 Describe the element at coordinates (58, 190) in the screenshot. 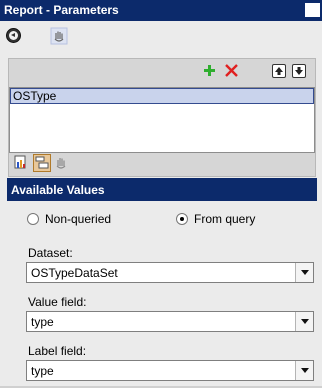

I see `section-title: Available Values` at that location.